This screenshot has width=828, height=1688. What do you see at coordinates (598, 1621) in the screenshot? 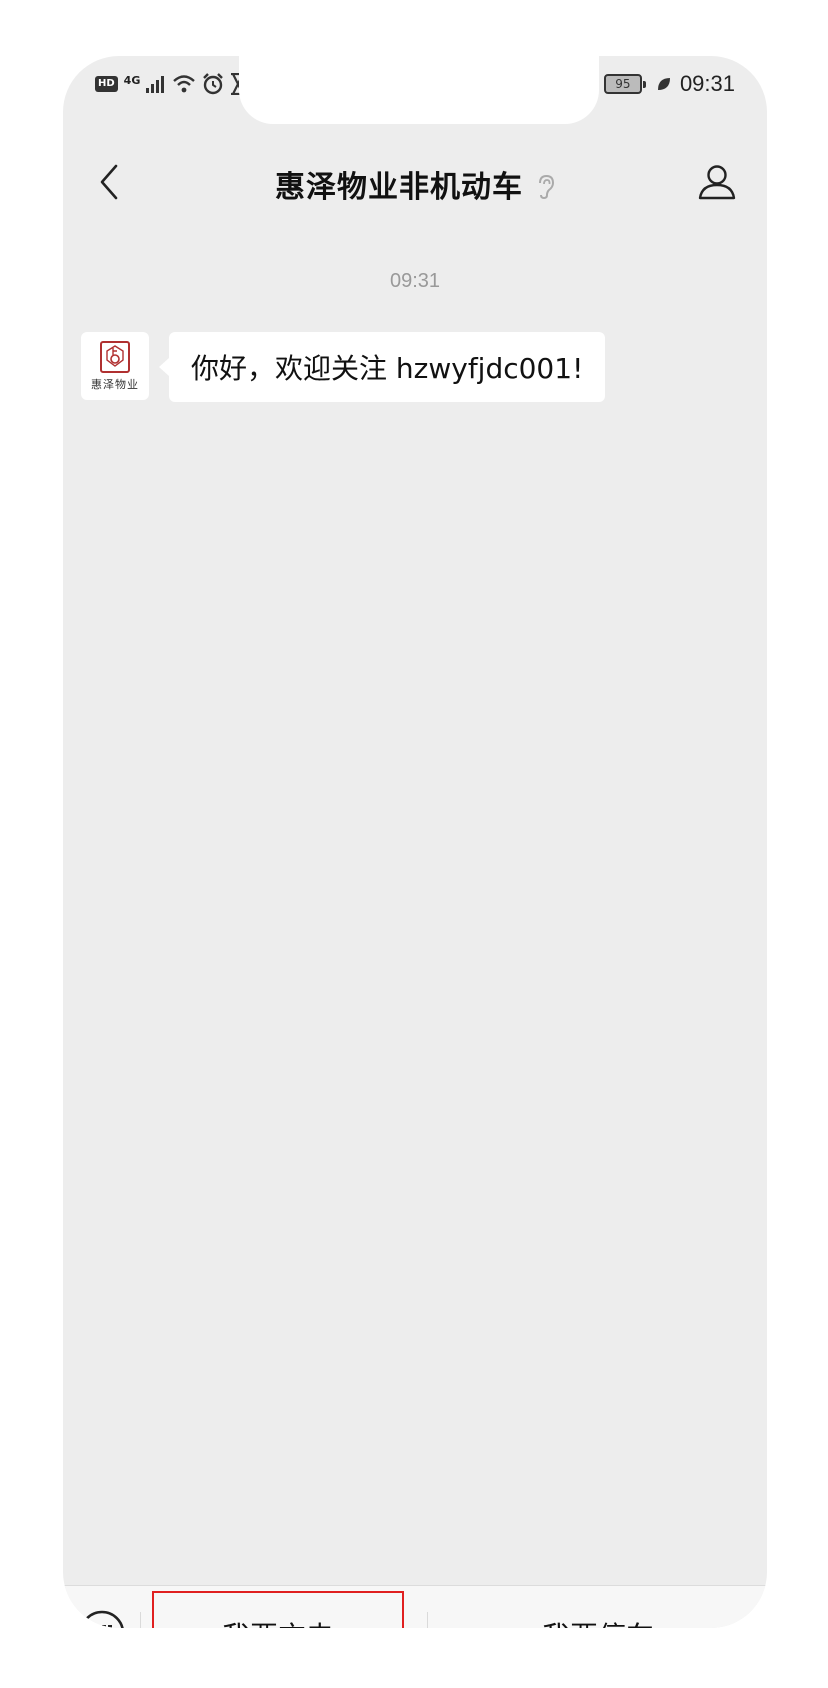
I see `parking-menu-label: 我要停车` at bounding box center [598, 1621].